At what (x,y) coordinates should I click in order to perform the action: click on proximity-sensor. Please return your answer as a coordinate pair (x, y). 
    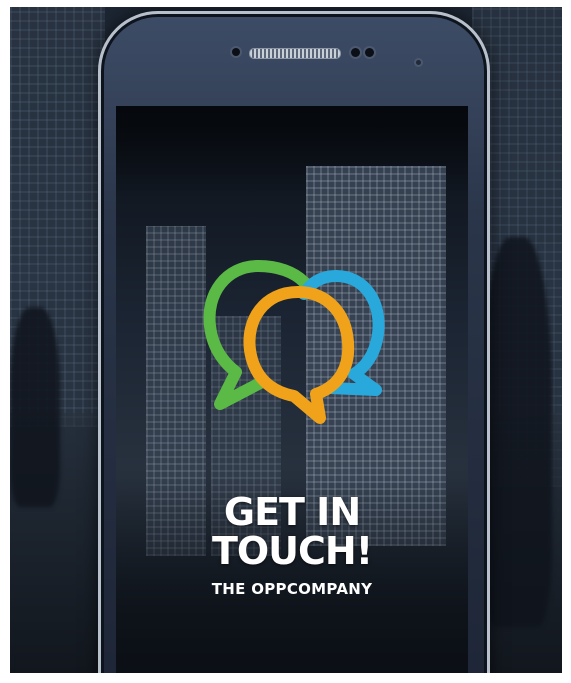
    Looking at the image, I should click on (369, 52).